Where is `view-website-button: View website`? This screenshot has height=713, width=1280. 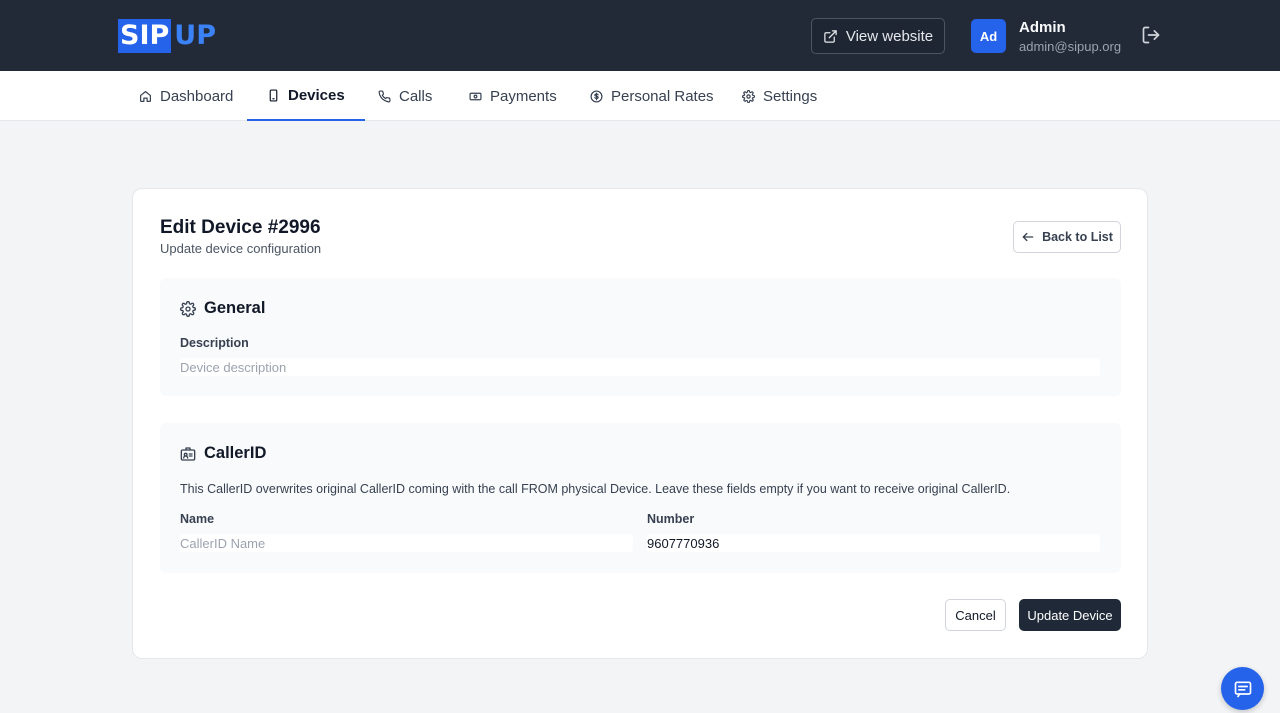
view-website-button: View website is located at coordinates (878, 36).